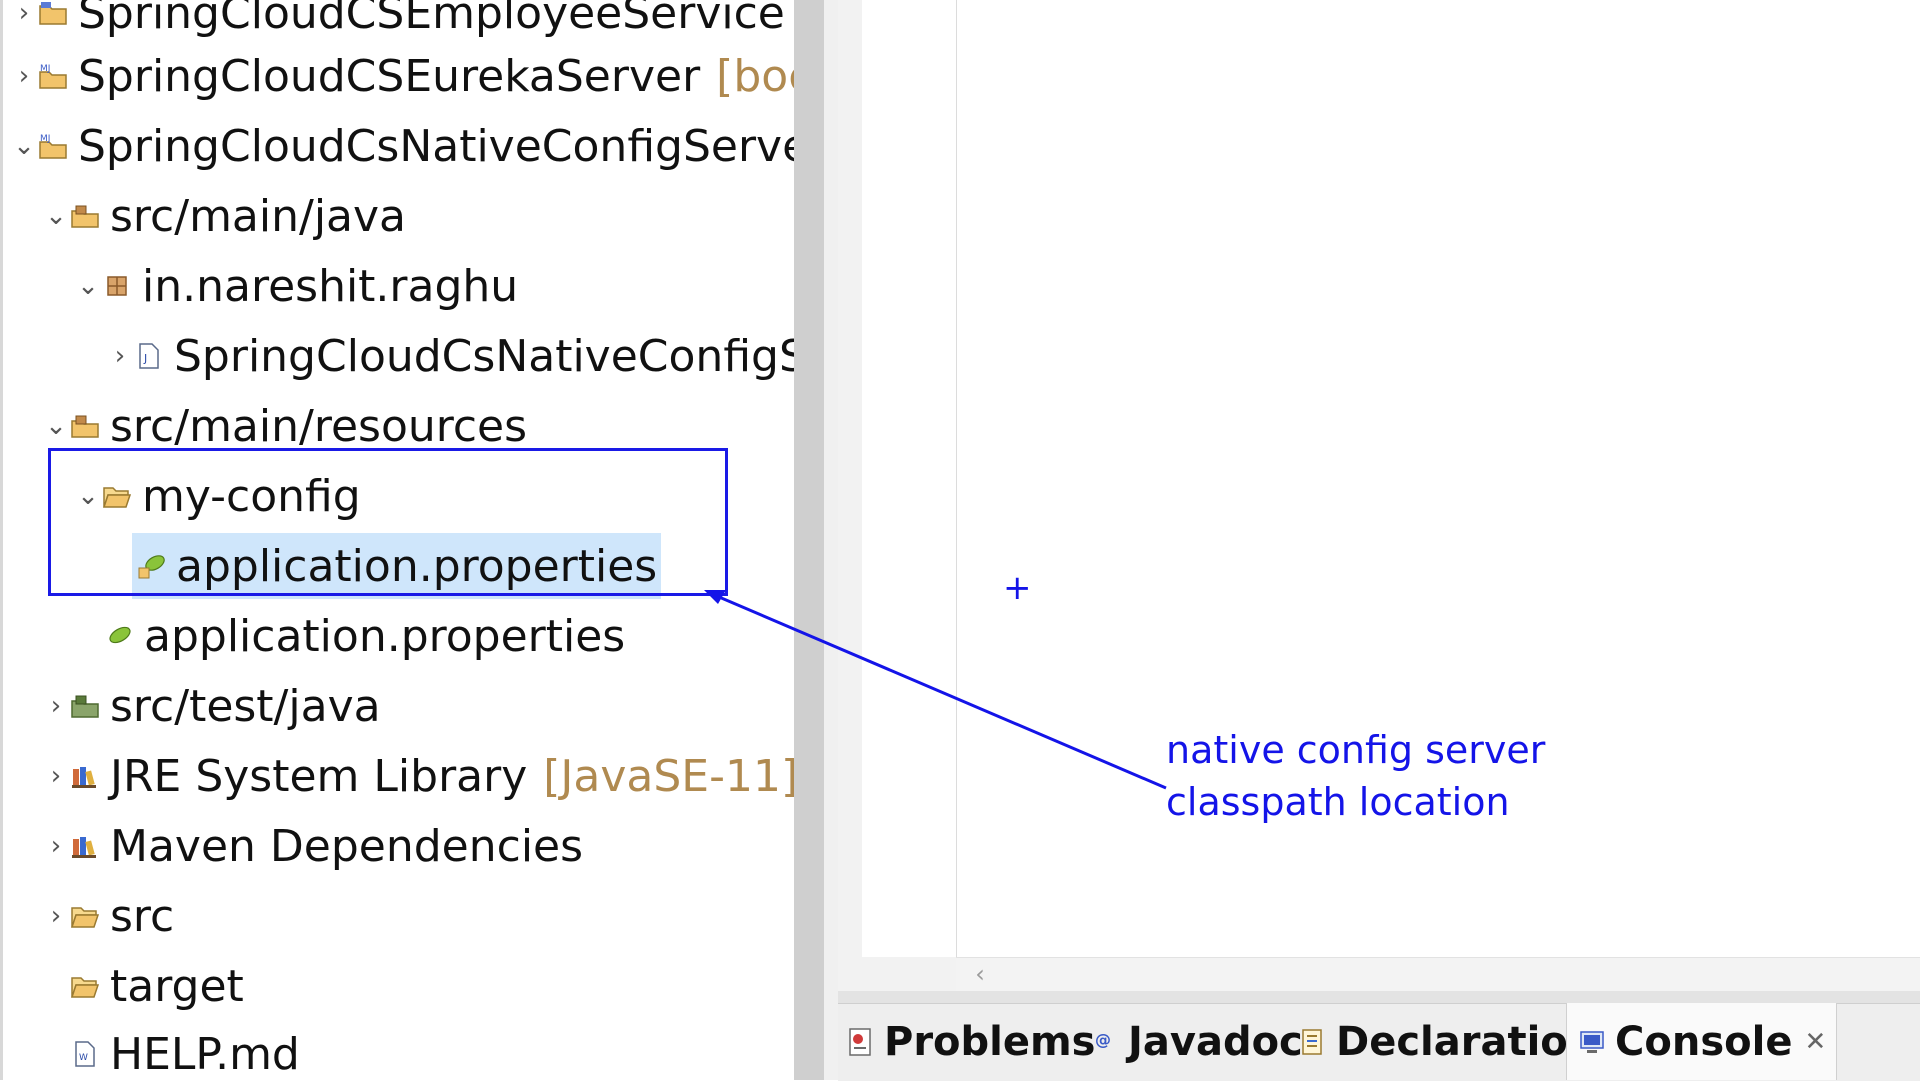 This screenshot has height=1081, width=1920. Describe the element at coordinates (1338, 802) in the screenshot. I see `annotation-line-2: classpath location` at that location.